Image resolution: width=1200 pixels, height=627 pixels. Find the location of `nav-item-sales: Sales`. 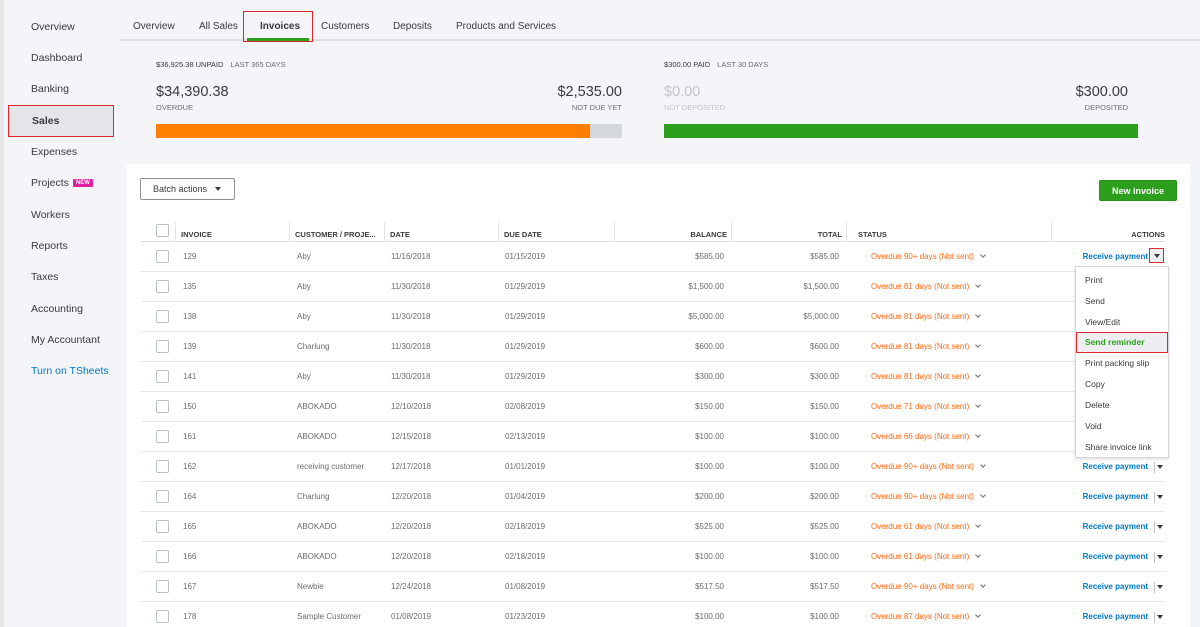

nav-item-sales: Sales is located at coordinates (61, 121).